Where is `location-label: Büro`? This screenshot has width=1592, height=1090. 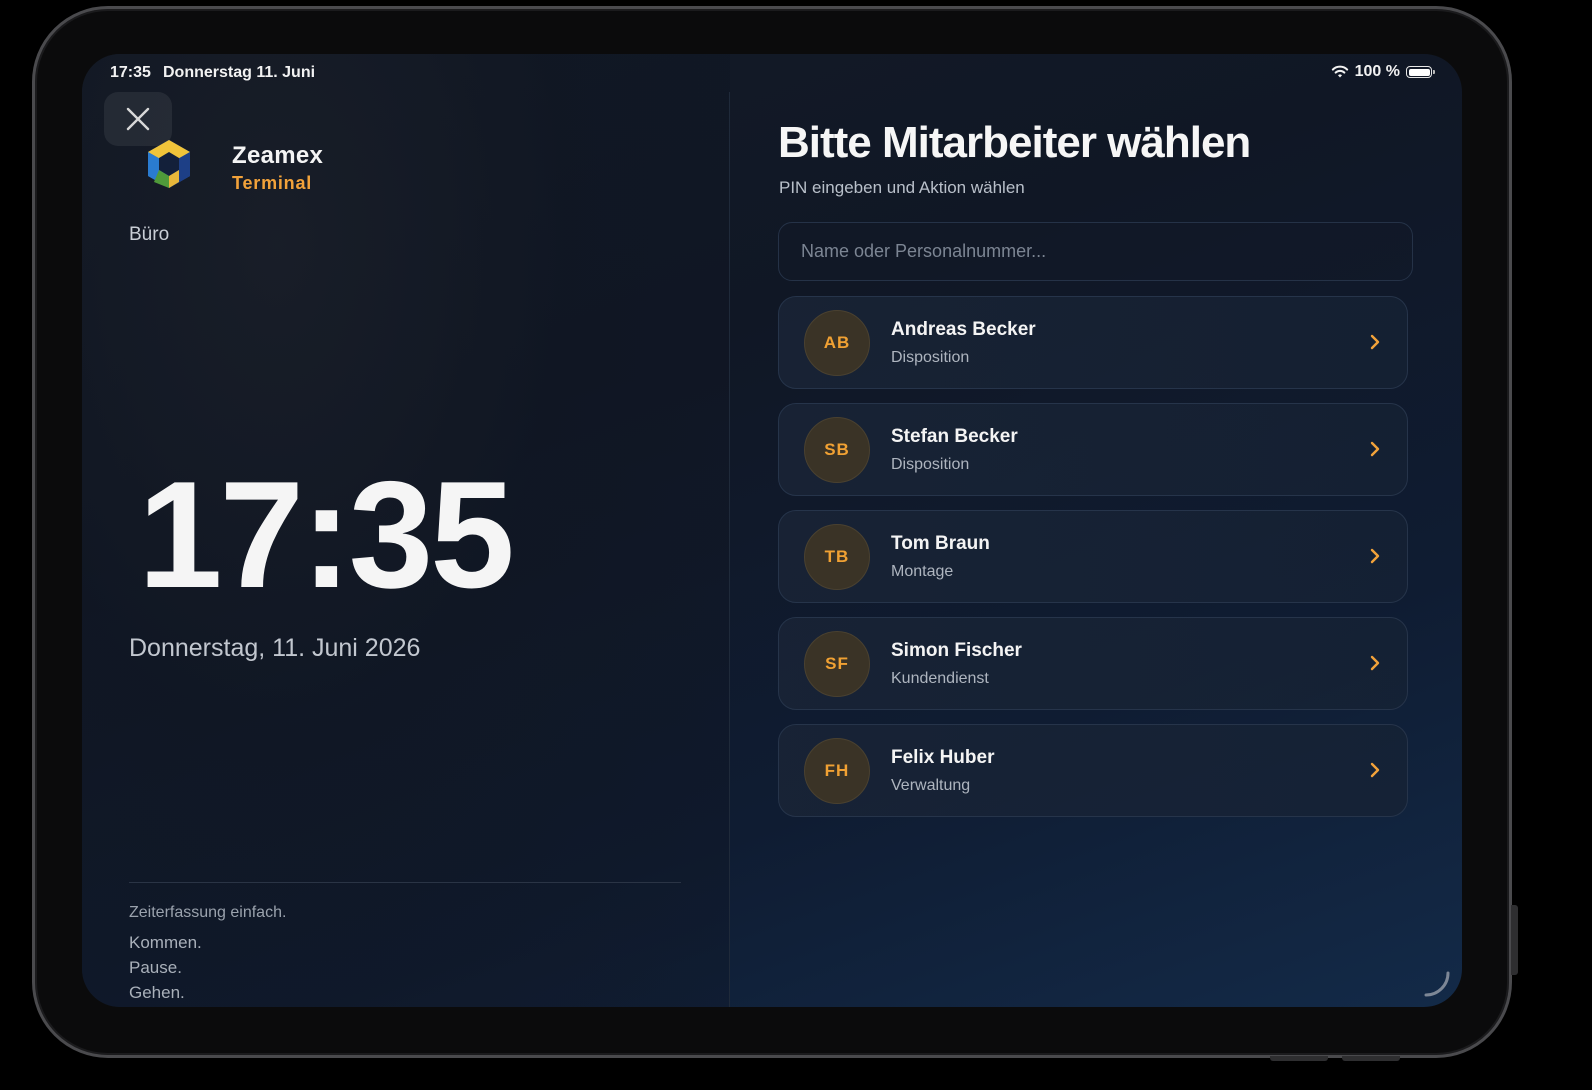 location-label: Büro is located at coordinates (149, 234).